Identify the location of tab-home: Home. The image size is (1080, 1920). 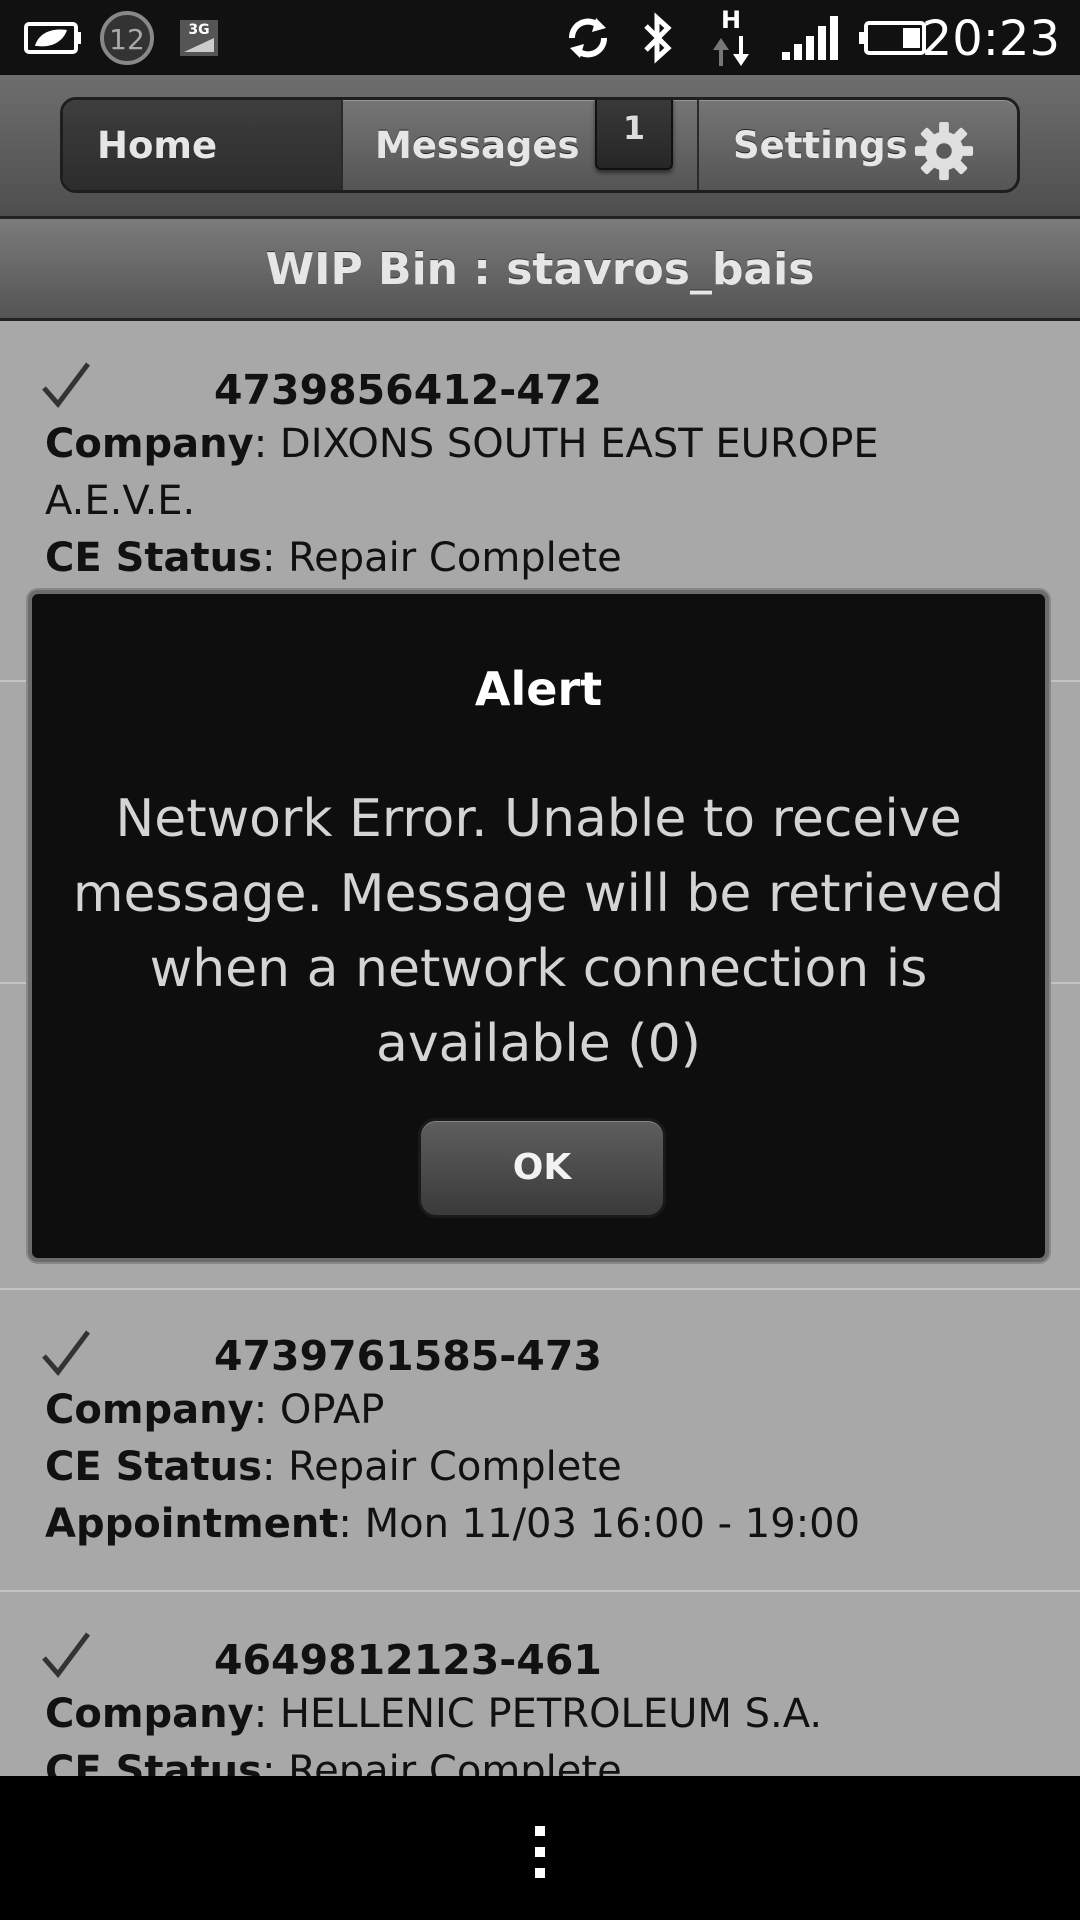
(203, 145).